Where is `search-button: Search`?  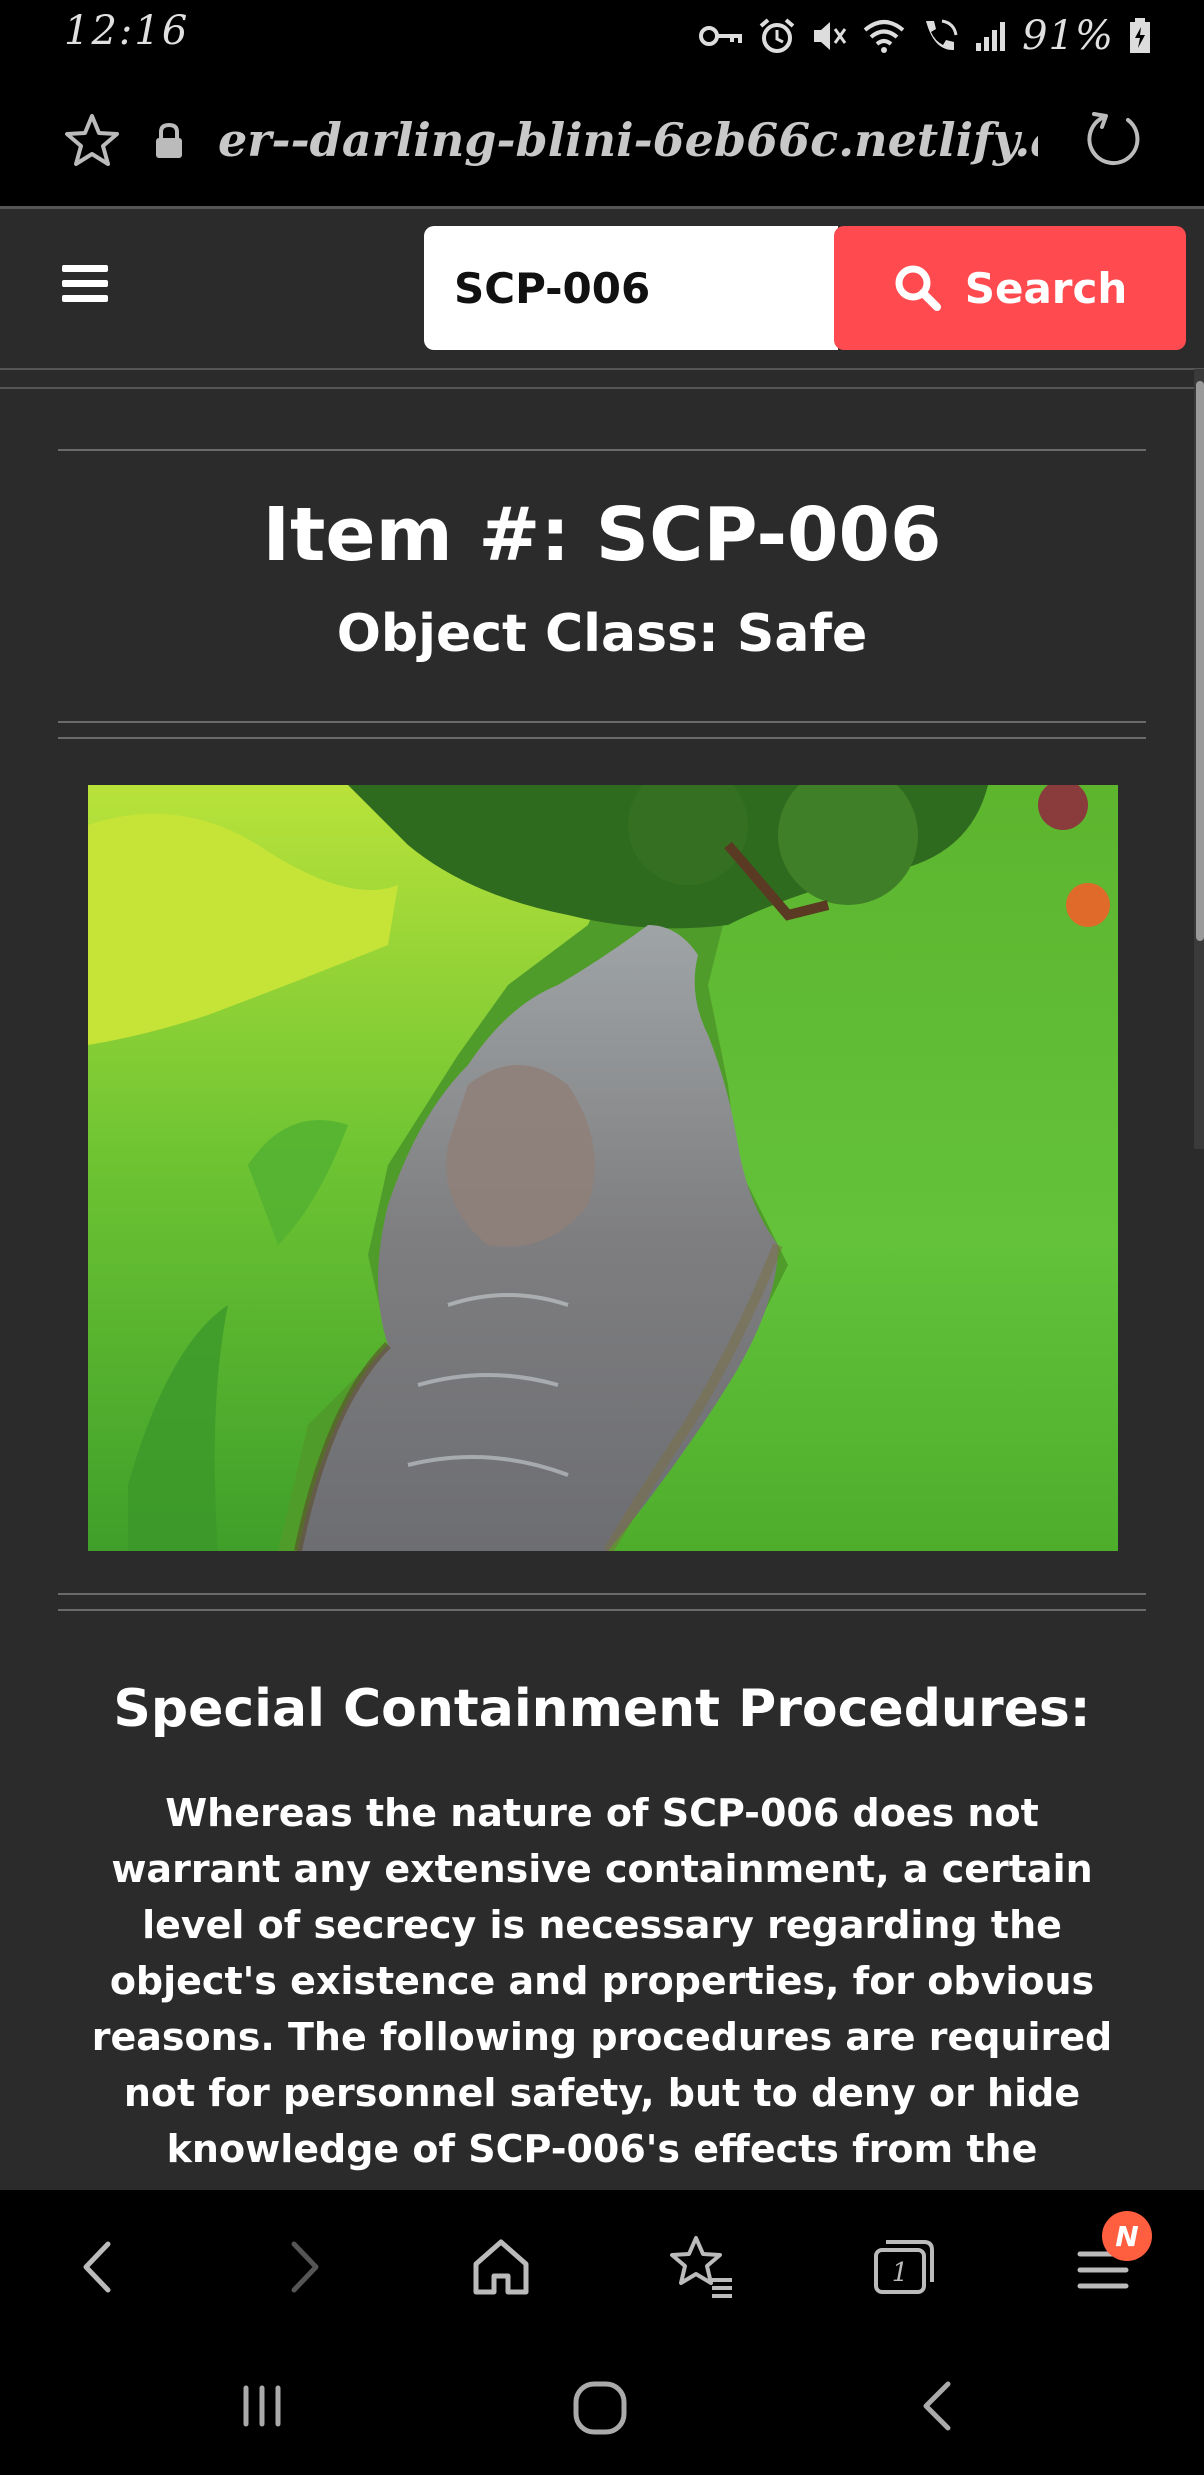
search-button: Search is located at coordinates (1010, 288).